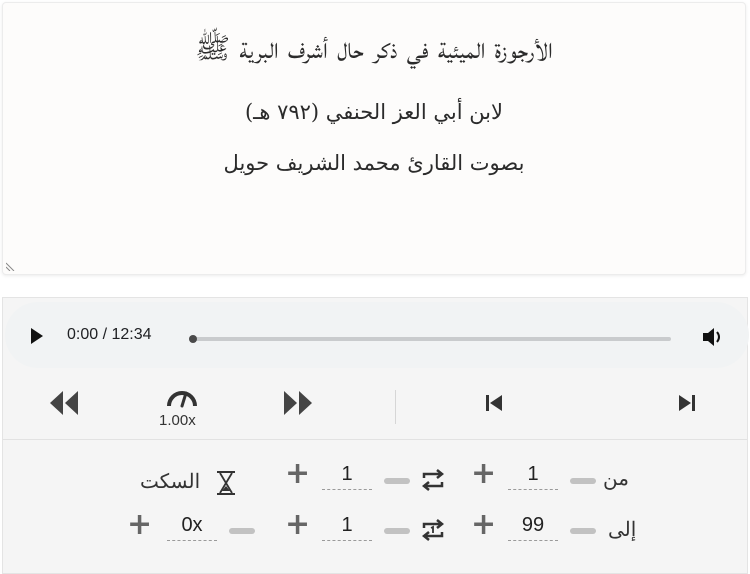 This screenshot has height=574, width=750. Describe the element at coordinates (397, 531) in the screenshot. I see `repeat-range-decrement-button` at that location.